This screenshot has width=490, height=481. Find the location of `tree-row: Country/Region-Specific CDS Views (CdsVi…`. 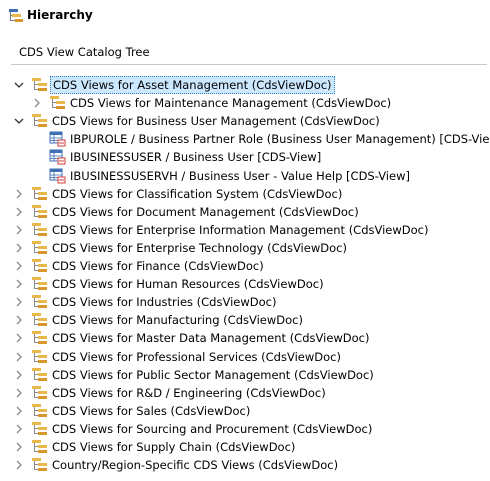

tree-row: Country/Region-Specific CDS Views (CdsVi… is located at coordinates (245, 465).